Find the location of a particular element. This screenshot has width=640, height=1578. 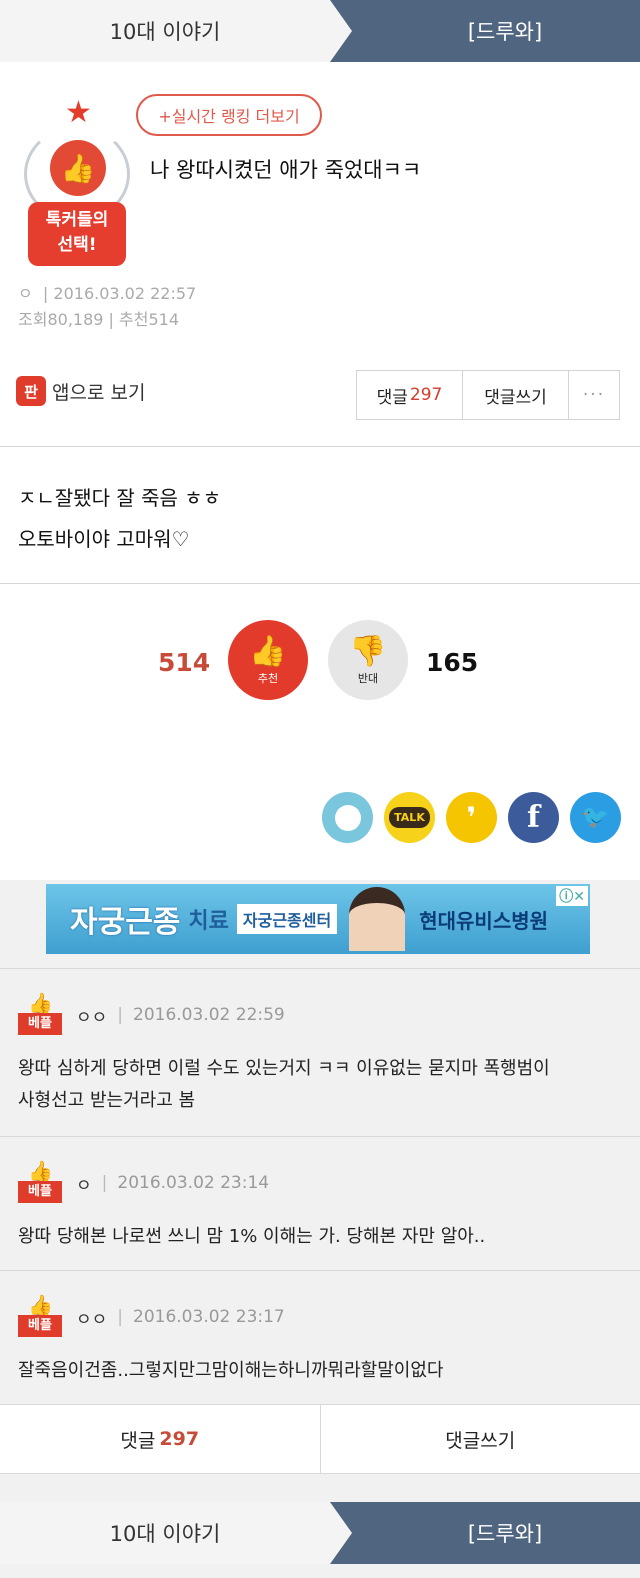

upvote-label: 추천 is located at coordinates (268, 678).